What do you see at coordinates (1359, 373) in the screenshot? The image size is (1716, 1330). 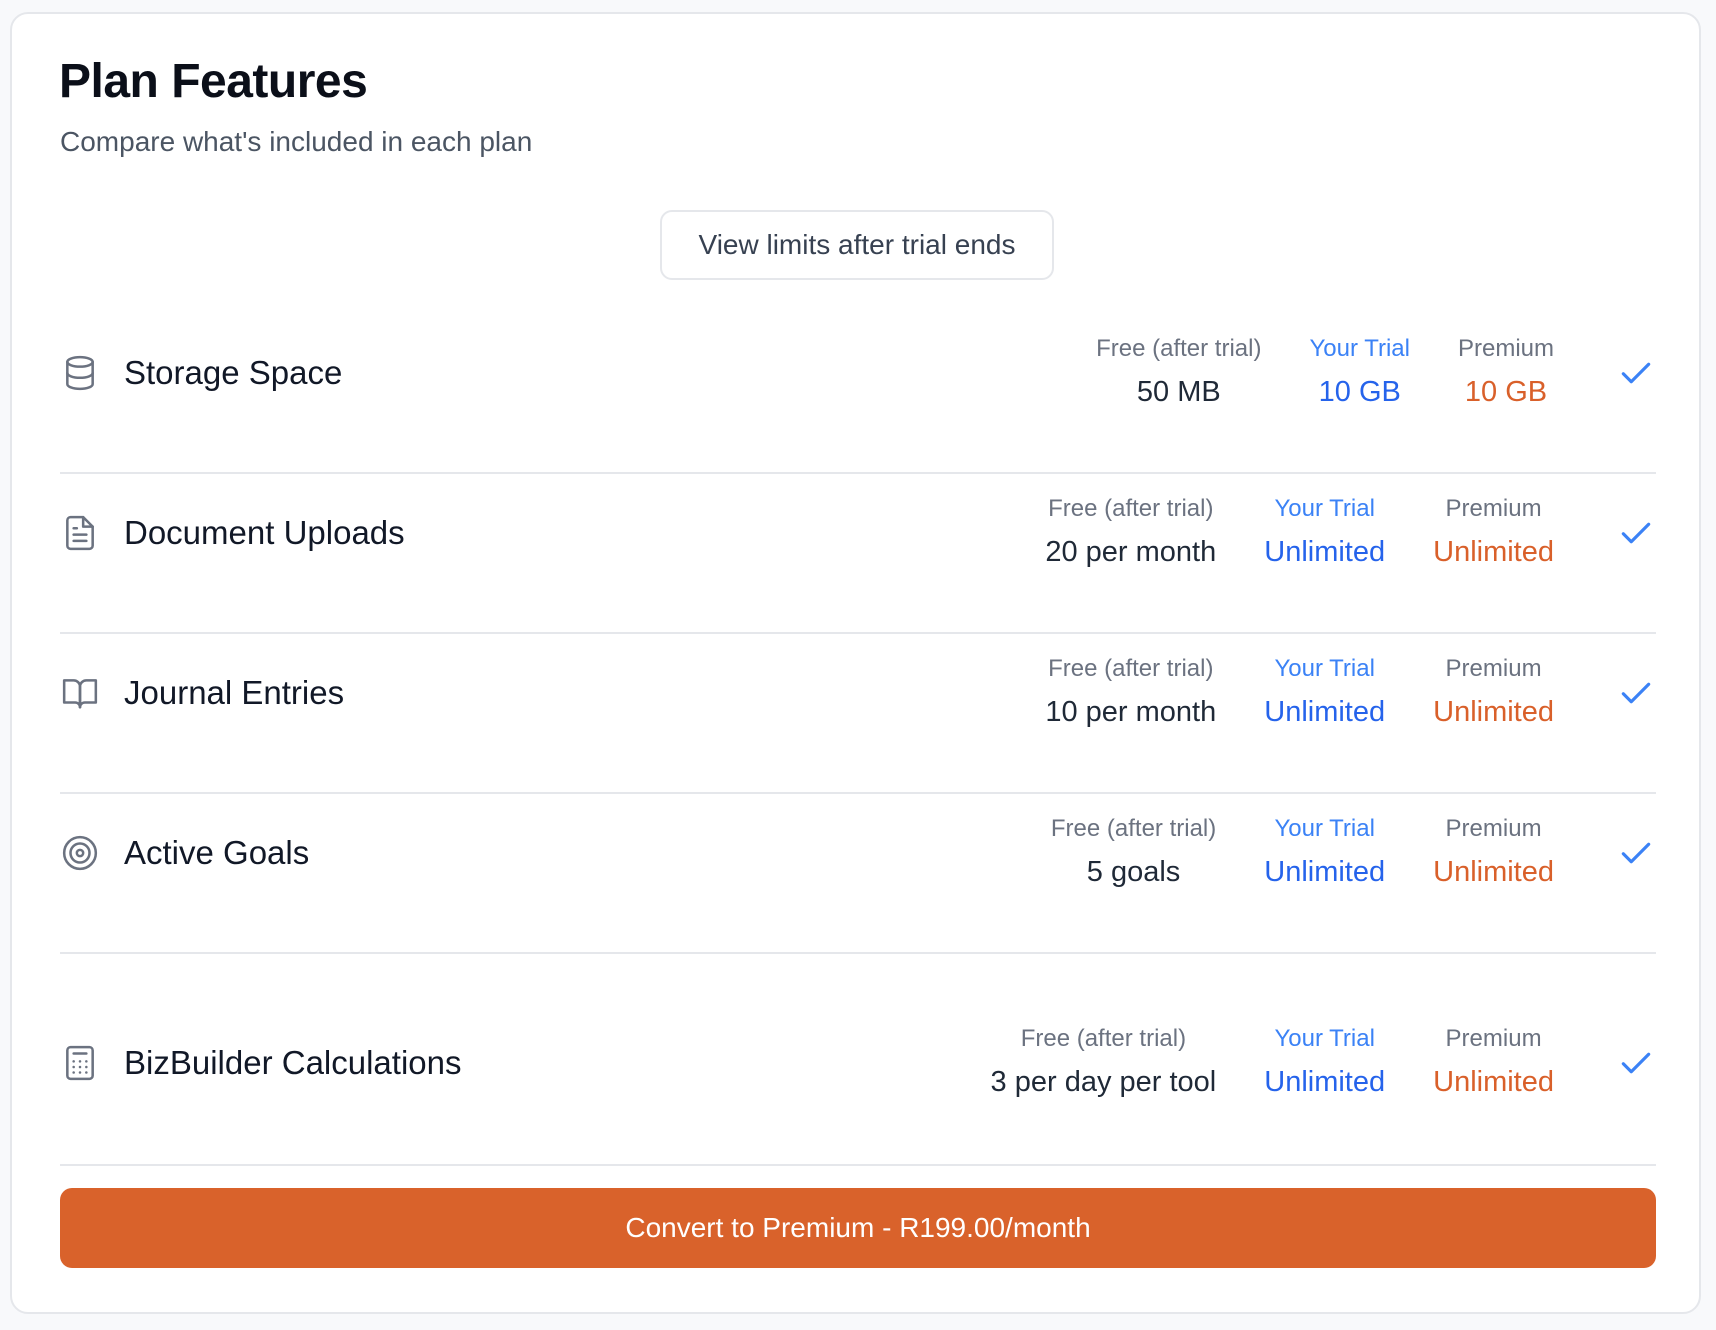 I see `trial-plan-column: Your Trial 10 GB` at bounding box center [1359, 373].